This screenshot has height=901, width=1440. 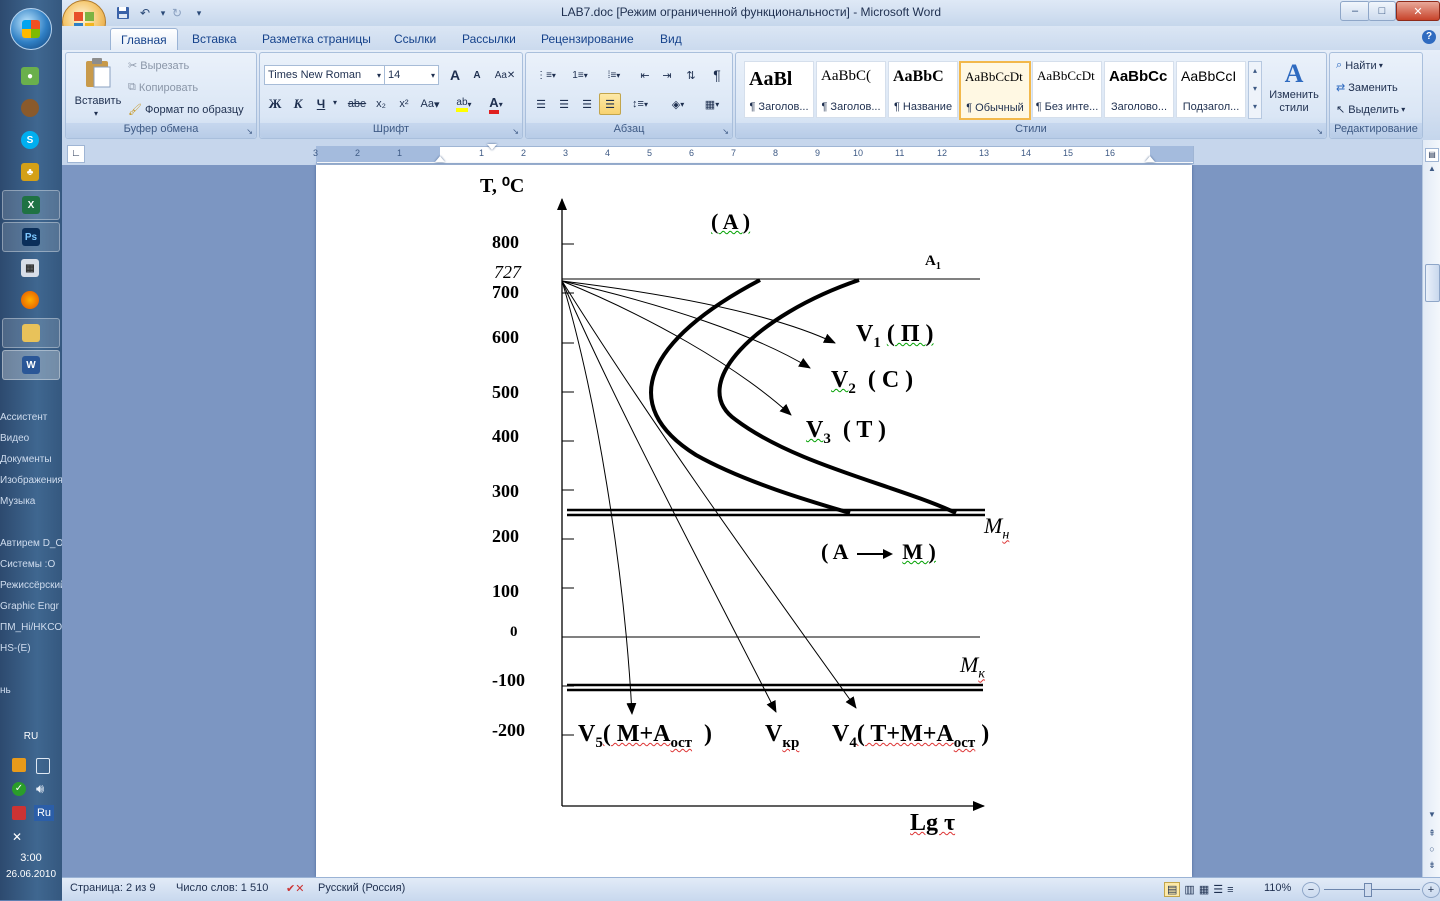 I want to click on find-button: ⌕ Найти ▾, so click(x=1359, y=65).